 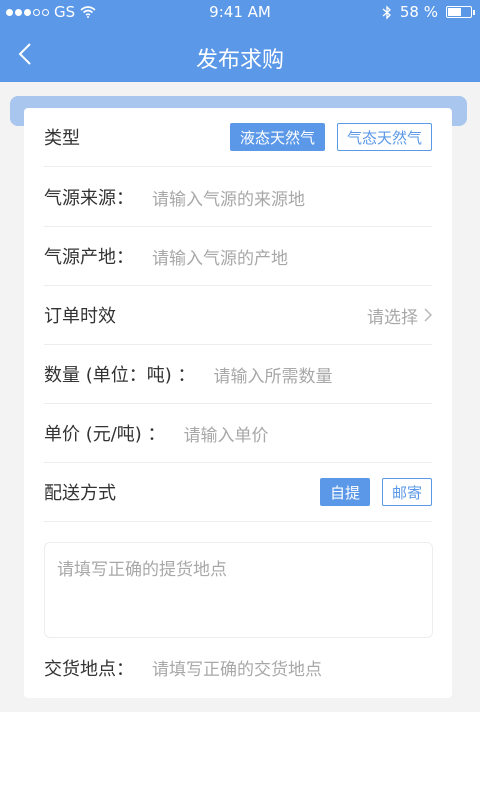 What do you see at coordinates (418, 12) in the screenshot?
I see `battery-percent: 58 %` at bounding box center [418, 12].